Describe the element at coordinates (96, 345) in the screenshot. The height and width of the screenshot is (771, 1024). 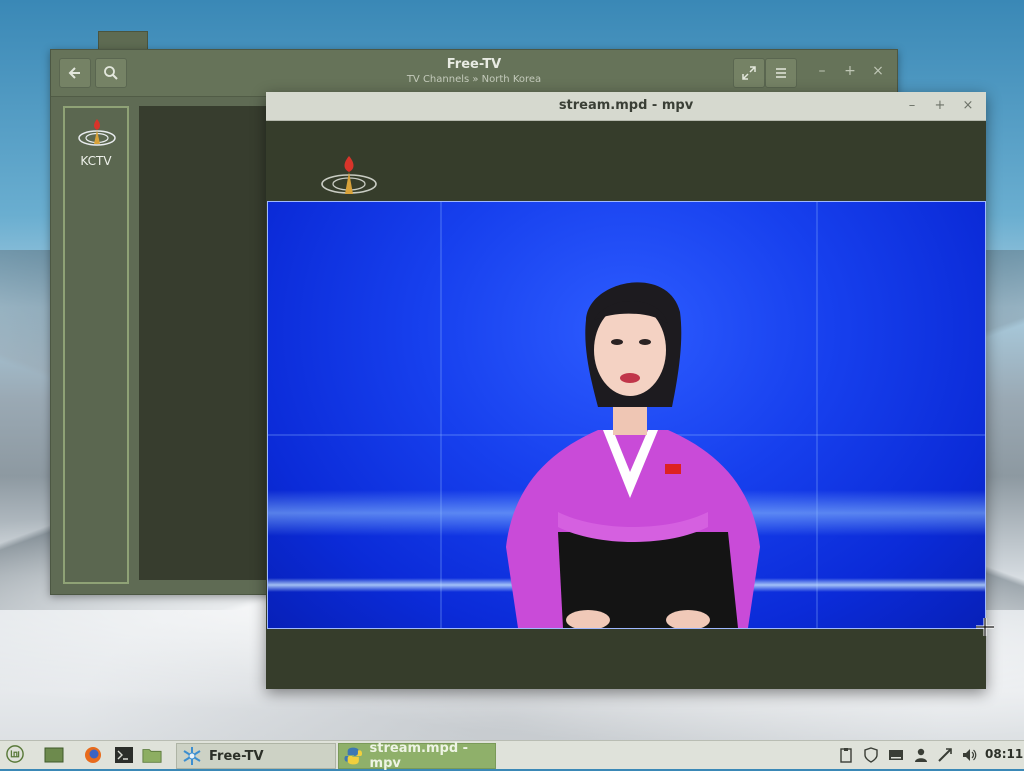
I see `channel-list: KCTV` at that location.